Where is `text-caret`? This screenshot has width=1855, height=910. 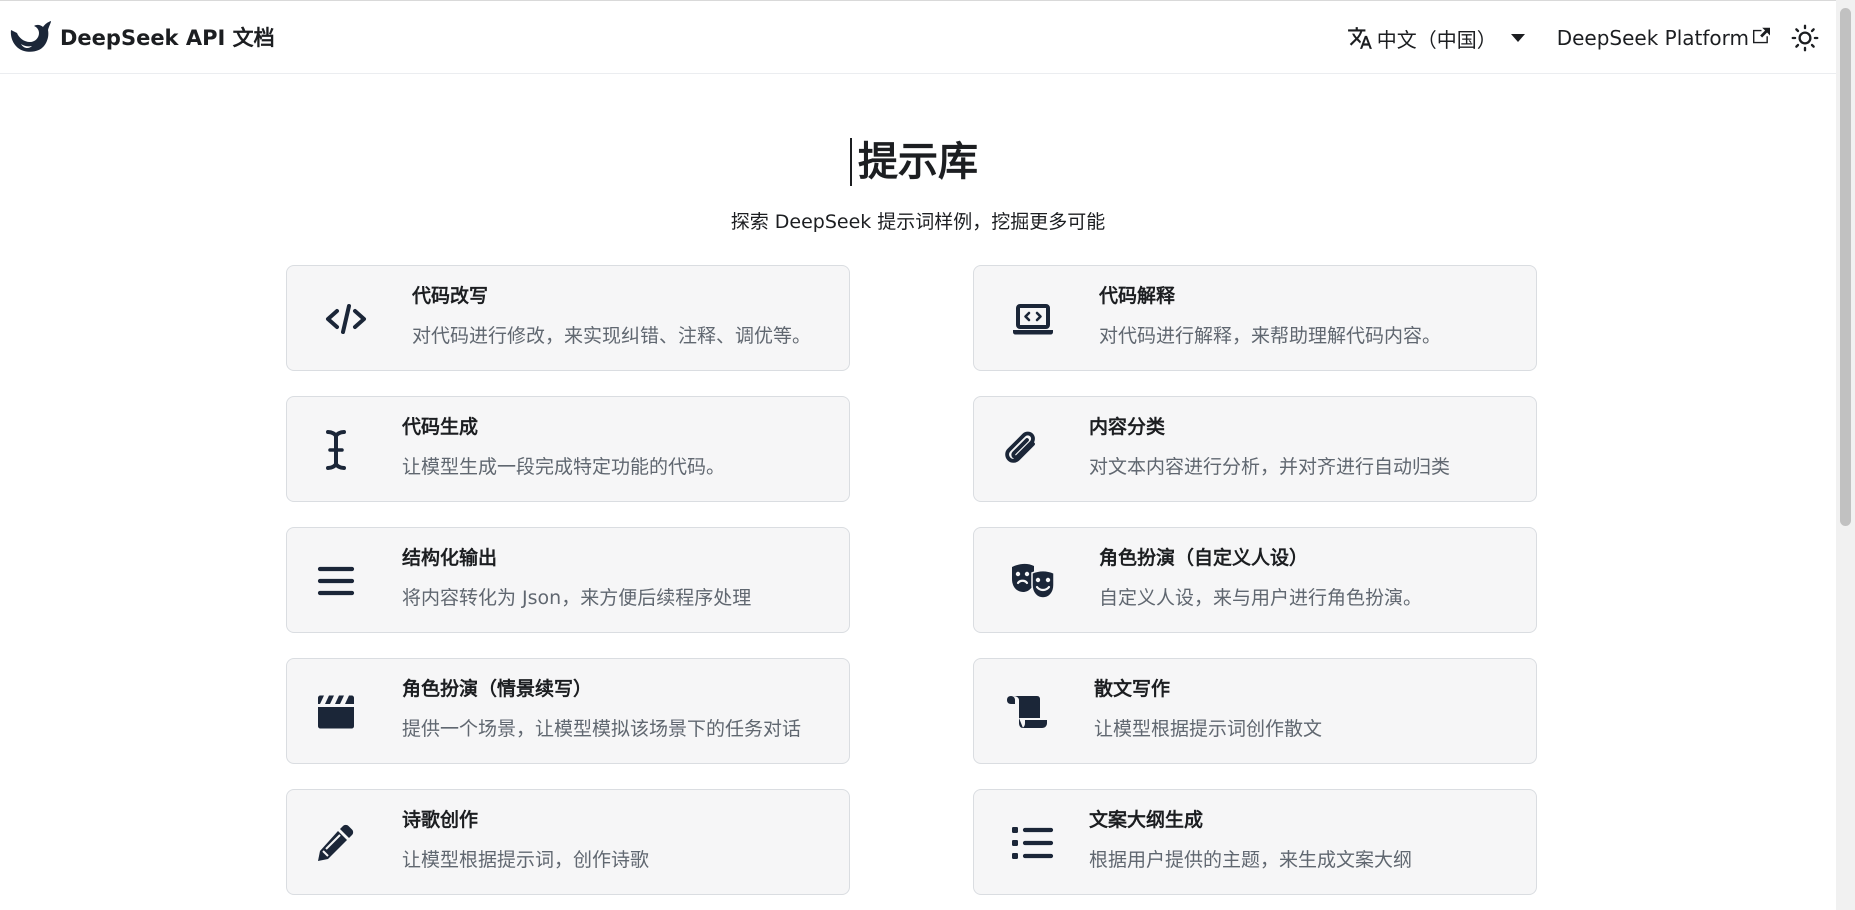
text-caret is located at coordinates (851, 162).